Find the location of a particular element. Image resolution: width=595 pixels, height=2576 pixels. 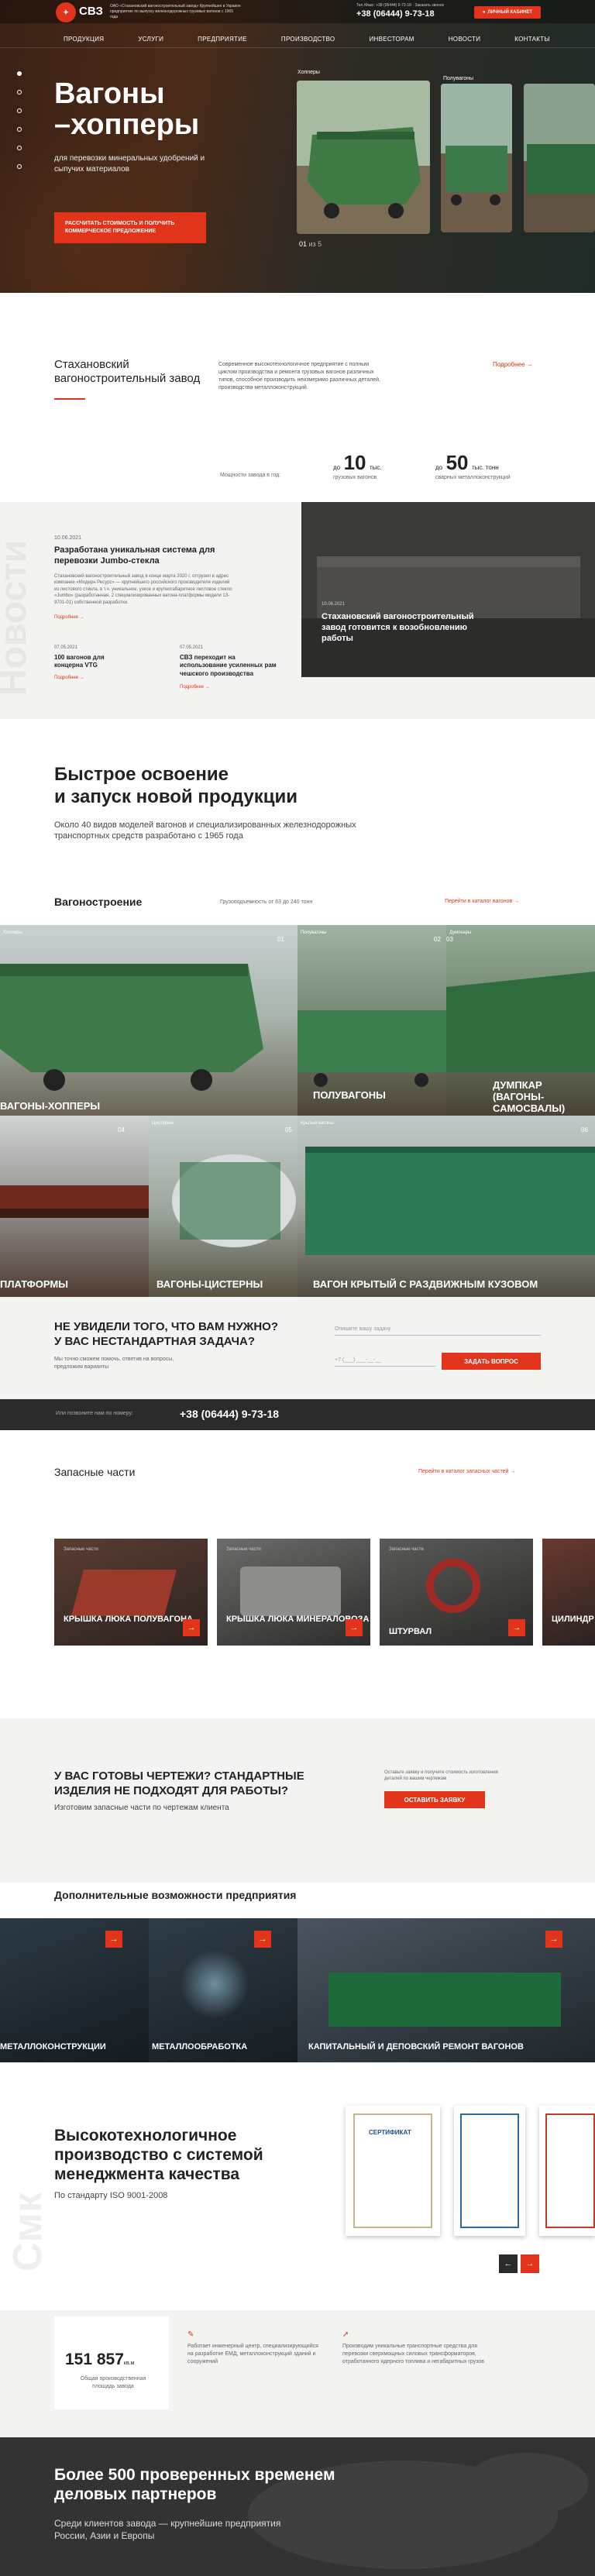

gondola-wagon-image is located at coordinates (477, 158).